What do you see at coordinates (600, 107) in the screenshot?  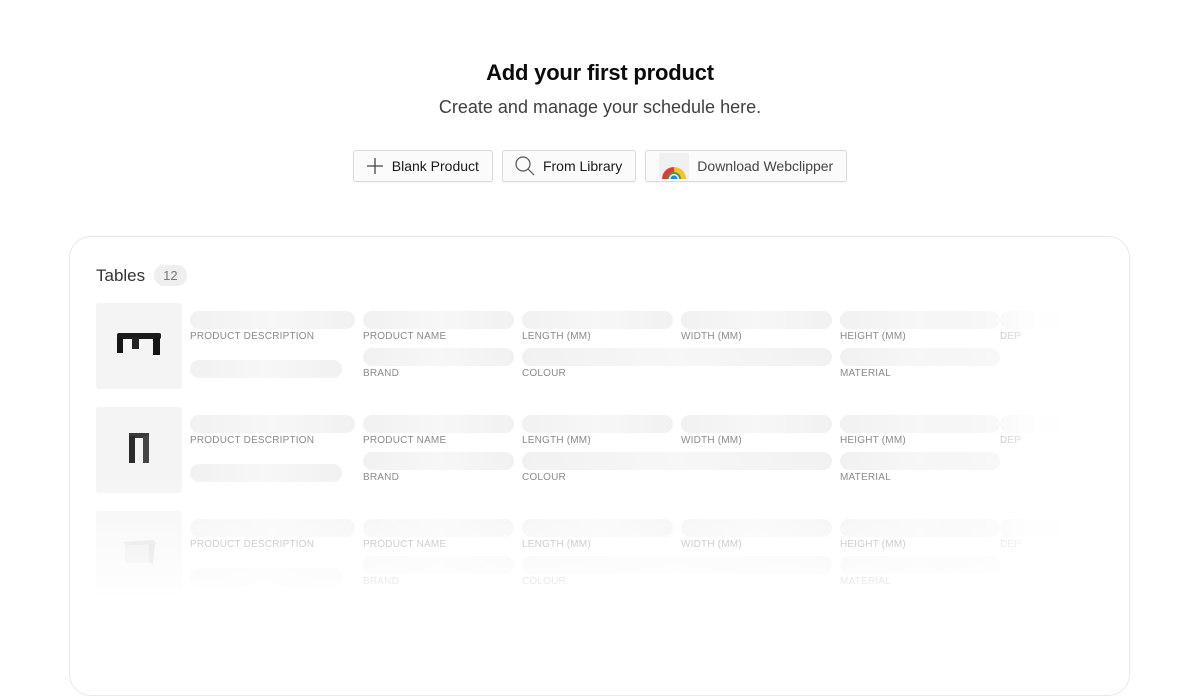 I see `page-subtitle: Create and manage your schedule here.` at bounding box center [600, 107].